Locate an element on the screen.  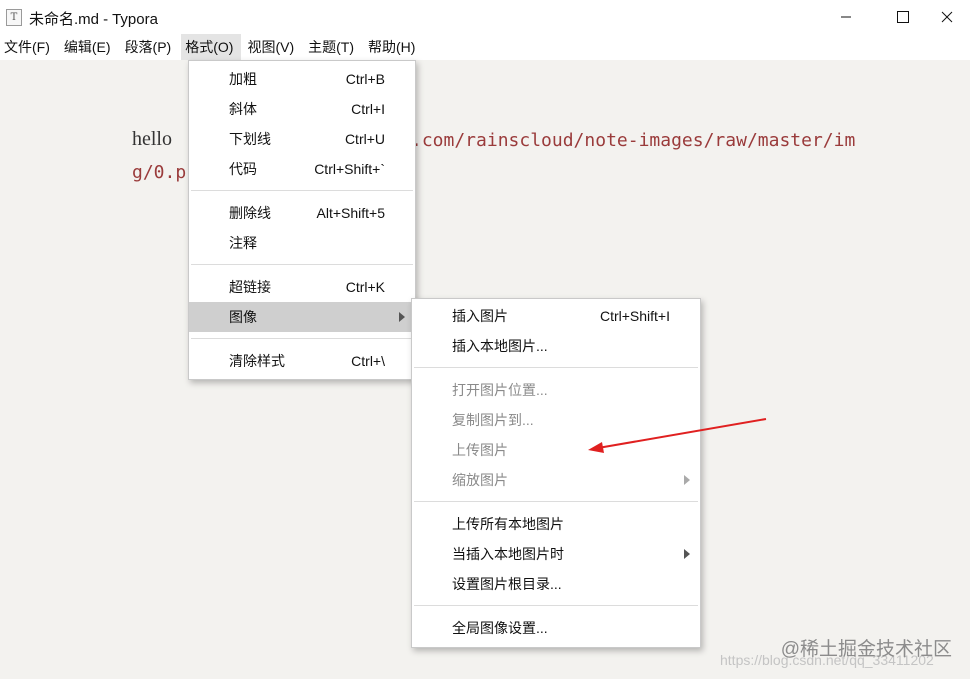
close-icon is located at coordinates (947, 17).